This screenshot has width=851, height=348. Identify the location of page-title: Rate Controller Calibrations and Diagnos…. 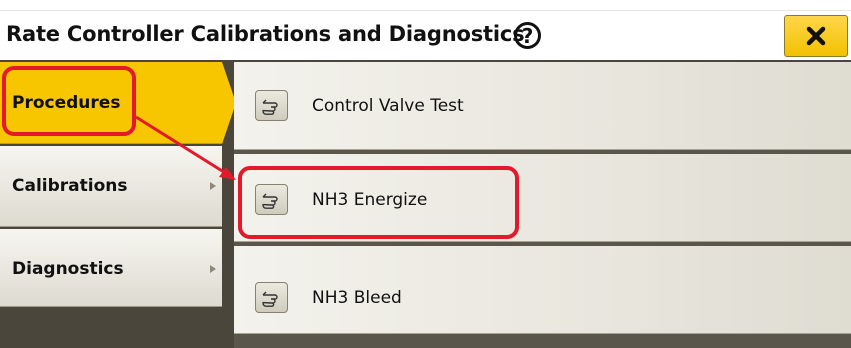
(265, 34).